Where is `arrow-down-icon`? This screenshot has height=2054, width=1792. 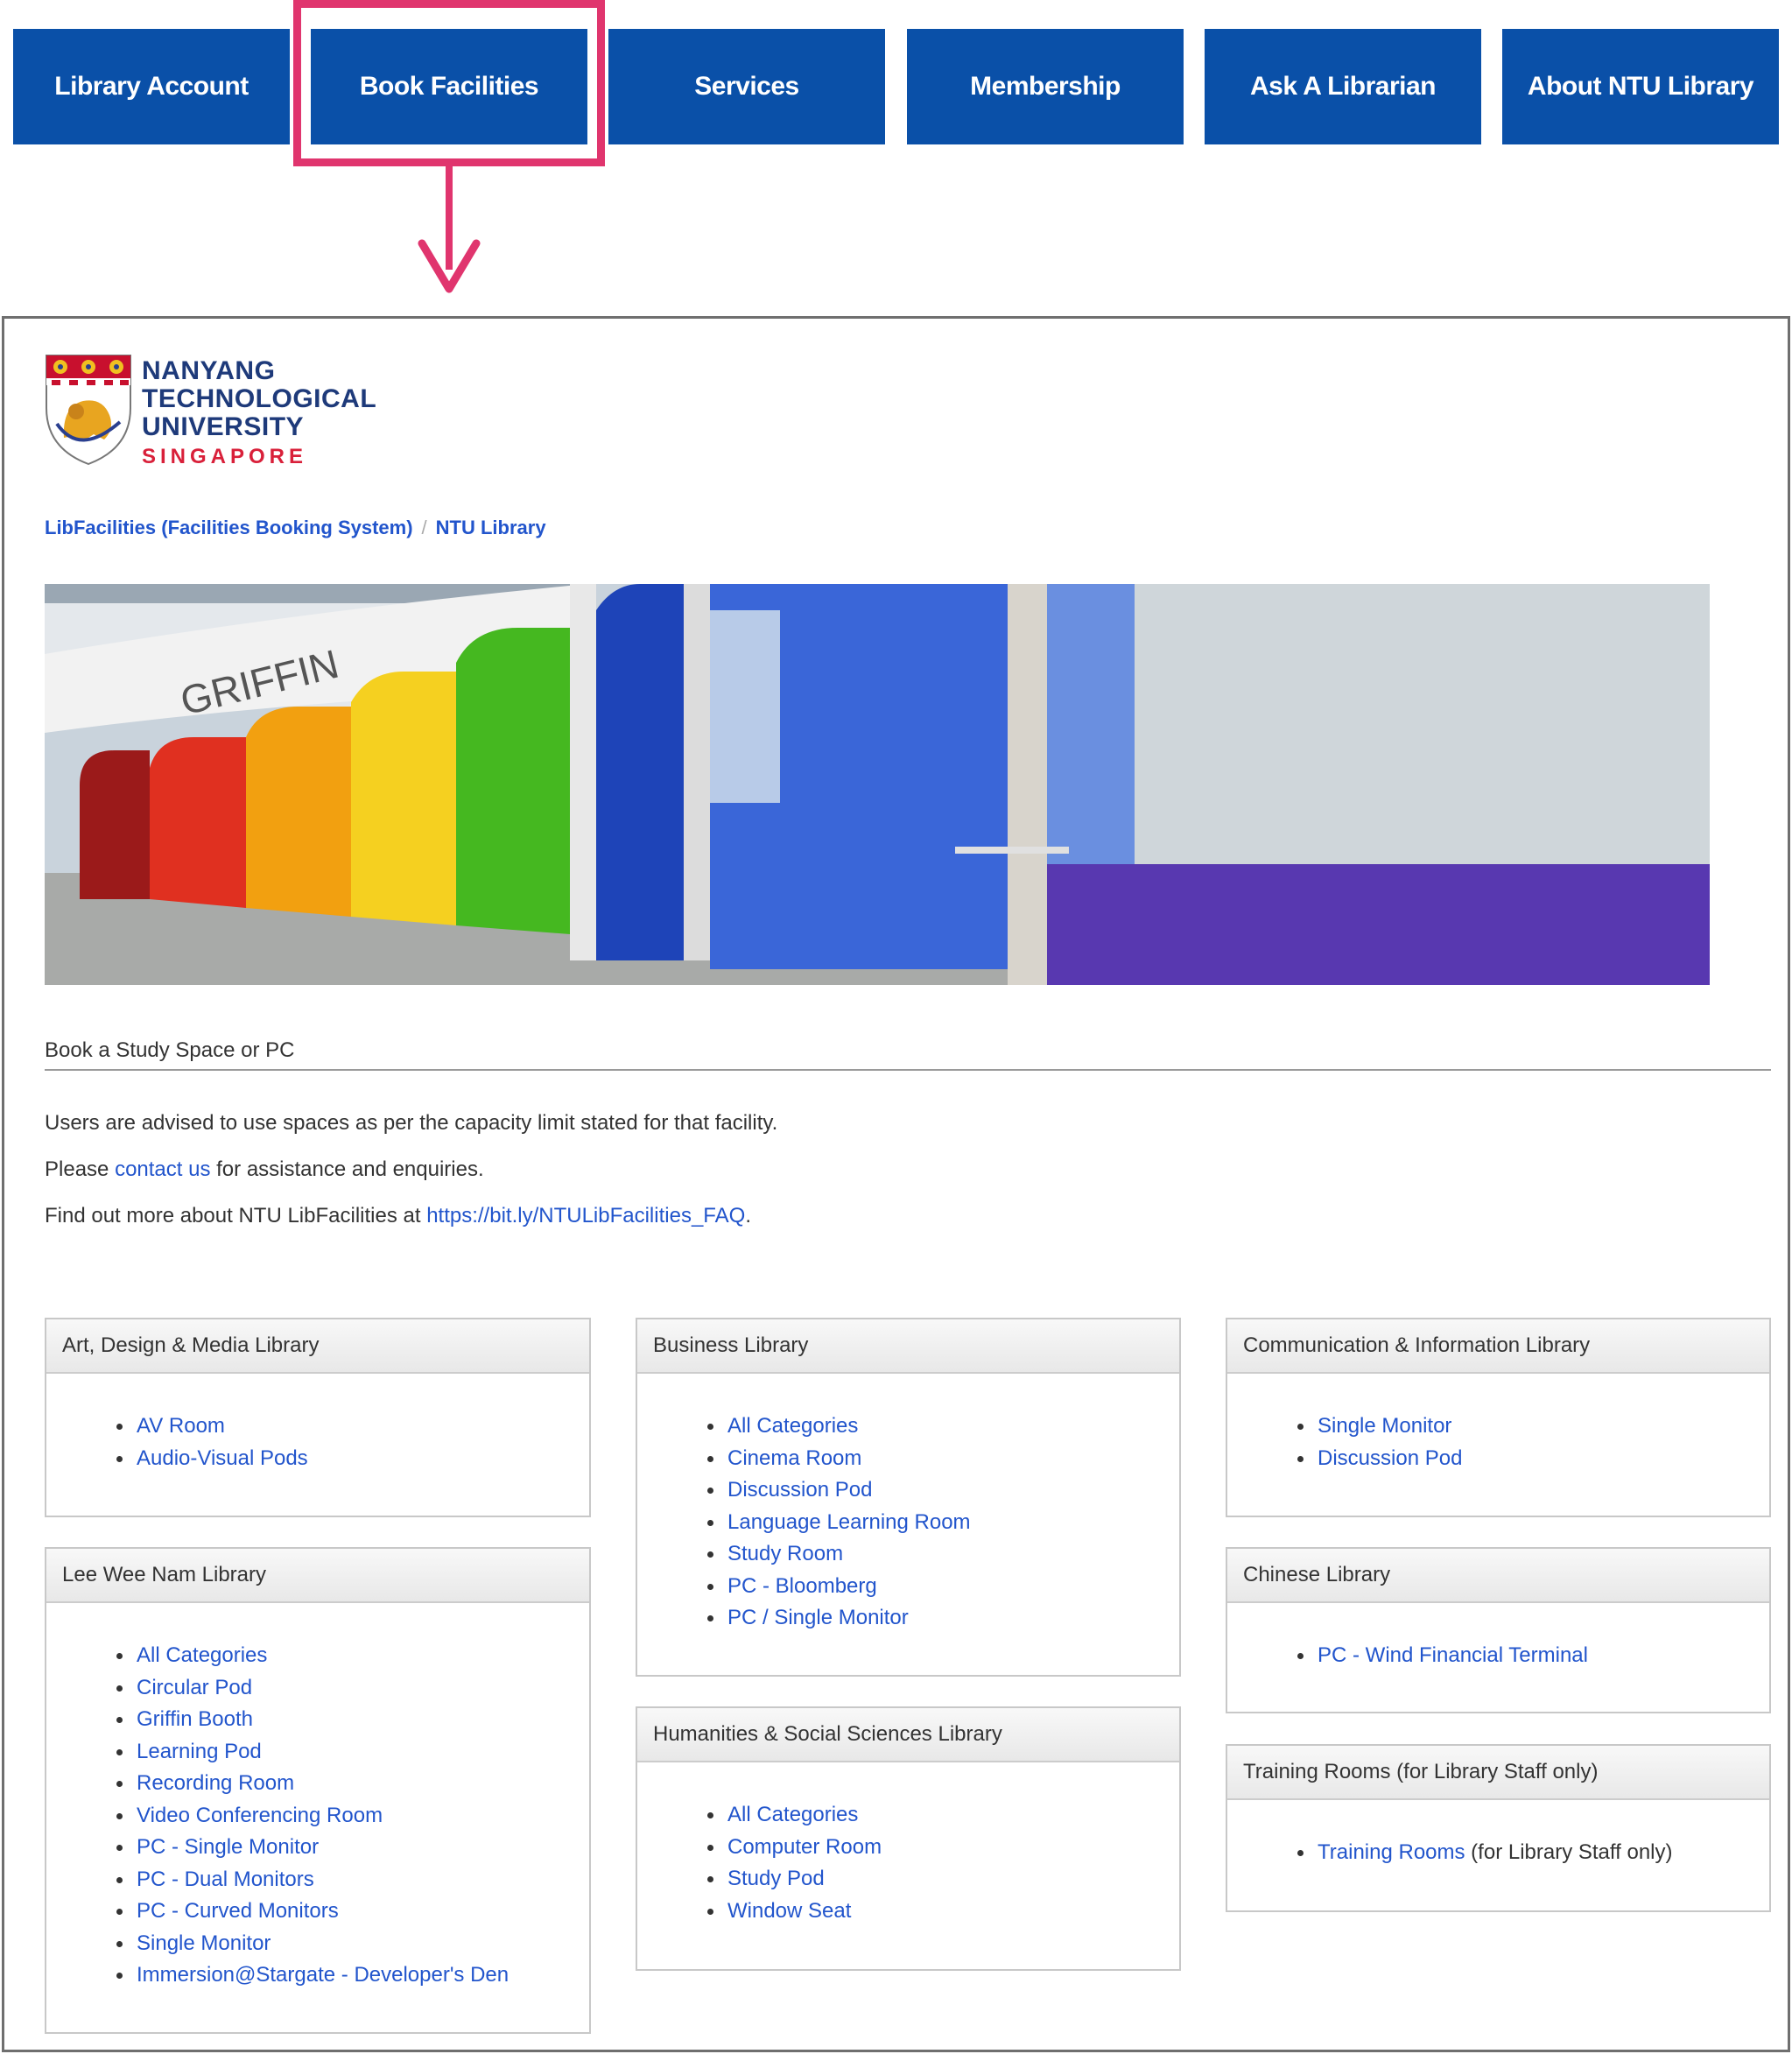
arrow-down-icon is located at coordinates (450, 266).